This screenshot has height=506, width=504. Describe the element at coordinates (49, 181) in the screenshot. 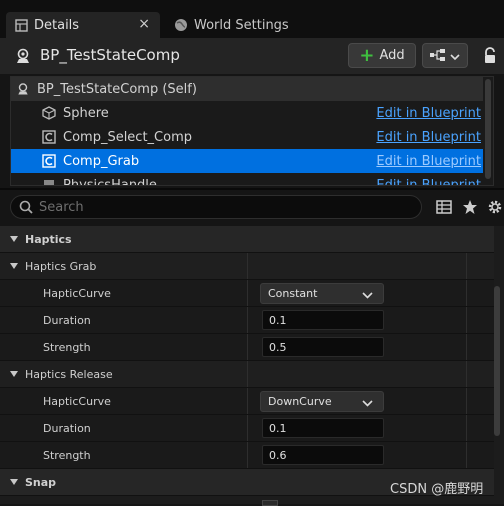

I see `physics-icon` at that location.